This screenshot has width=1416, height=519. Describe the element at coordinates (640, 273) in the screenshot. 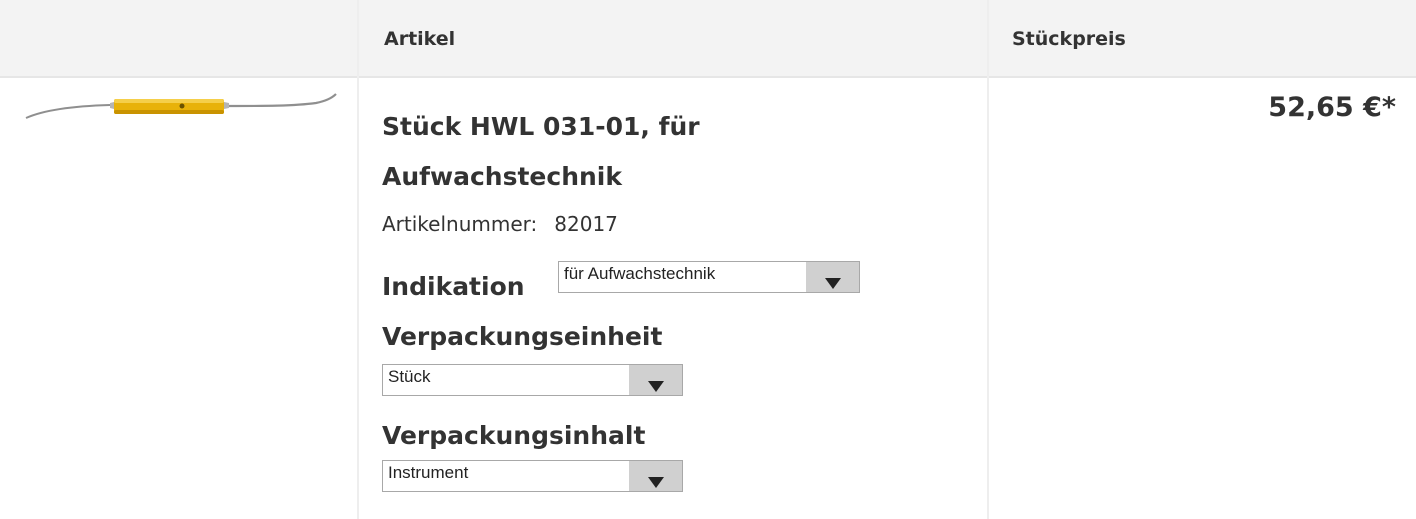

I see `indikation-selected-value: für Aufwachstechnik` at that location.